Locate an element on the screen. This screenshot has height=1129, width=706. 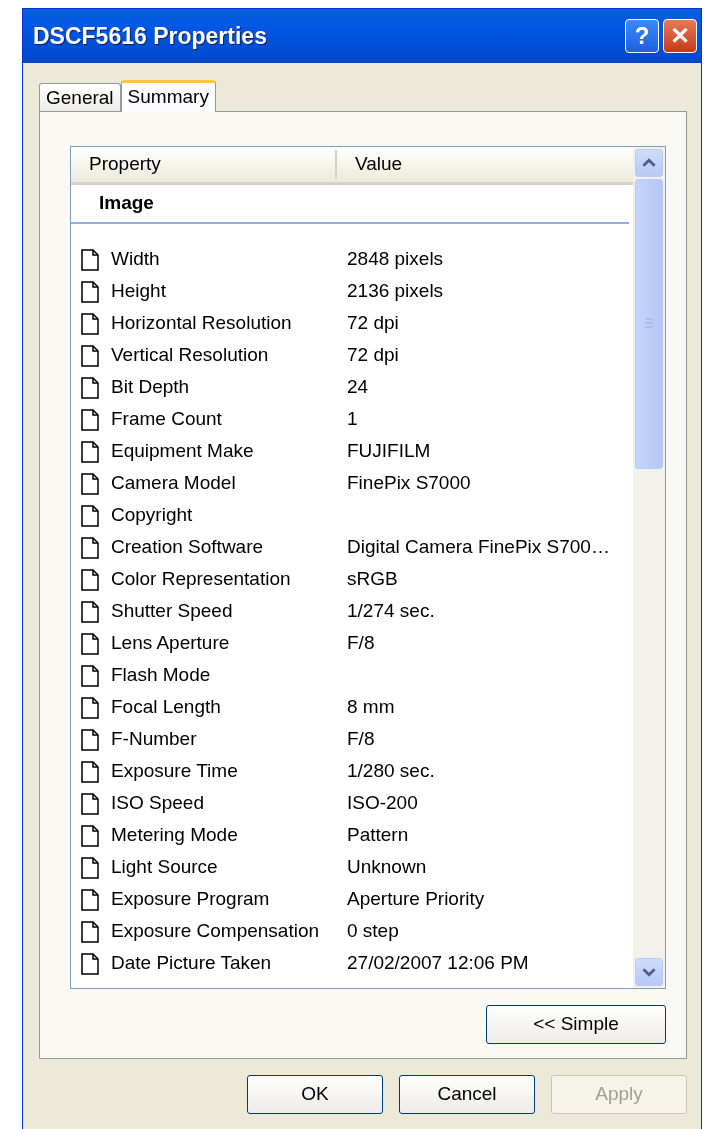
tab: Summary is located at coordinates (168, 96).